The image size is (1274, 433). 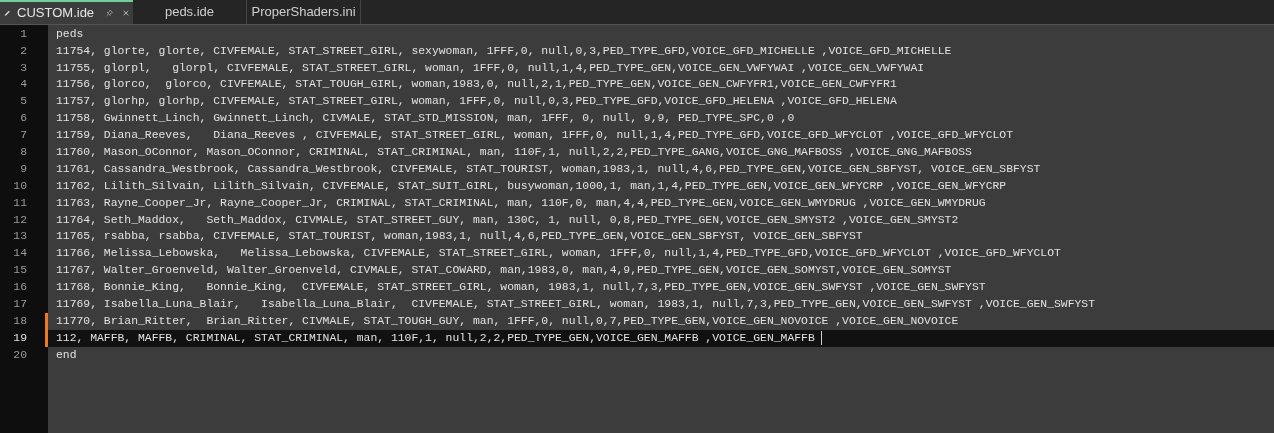 I want to click on code-line: 11758, Gwinnett_Linch, Gwinnett_Linch, CIVMALE, STAT_STD_MISSION, man, 1FFF, 0, null, 9,9, PED_TYPE_SPC,0 ,0, so click(x=425, y=119).